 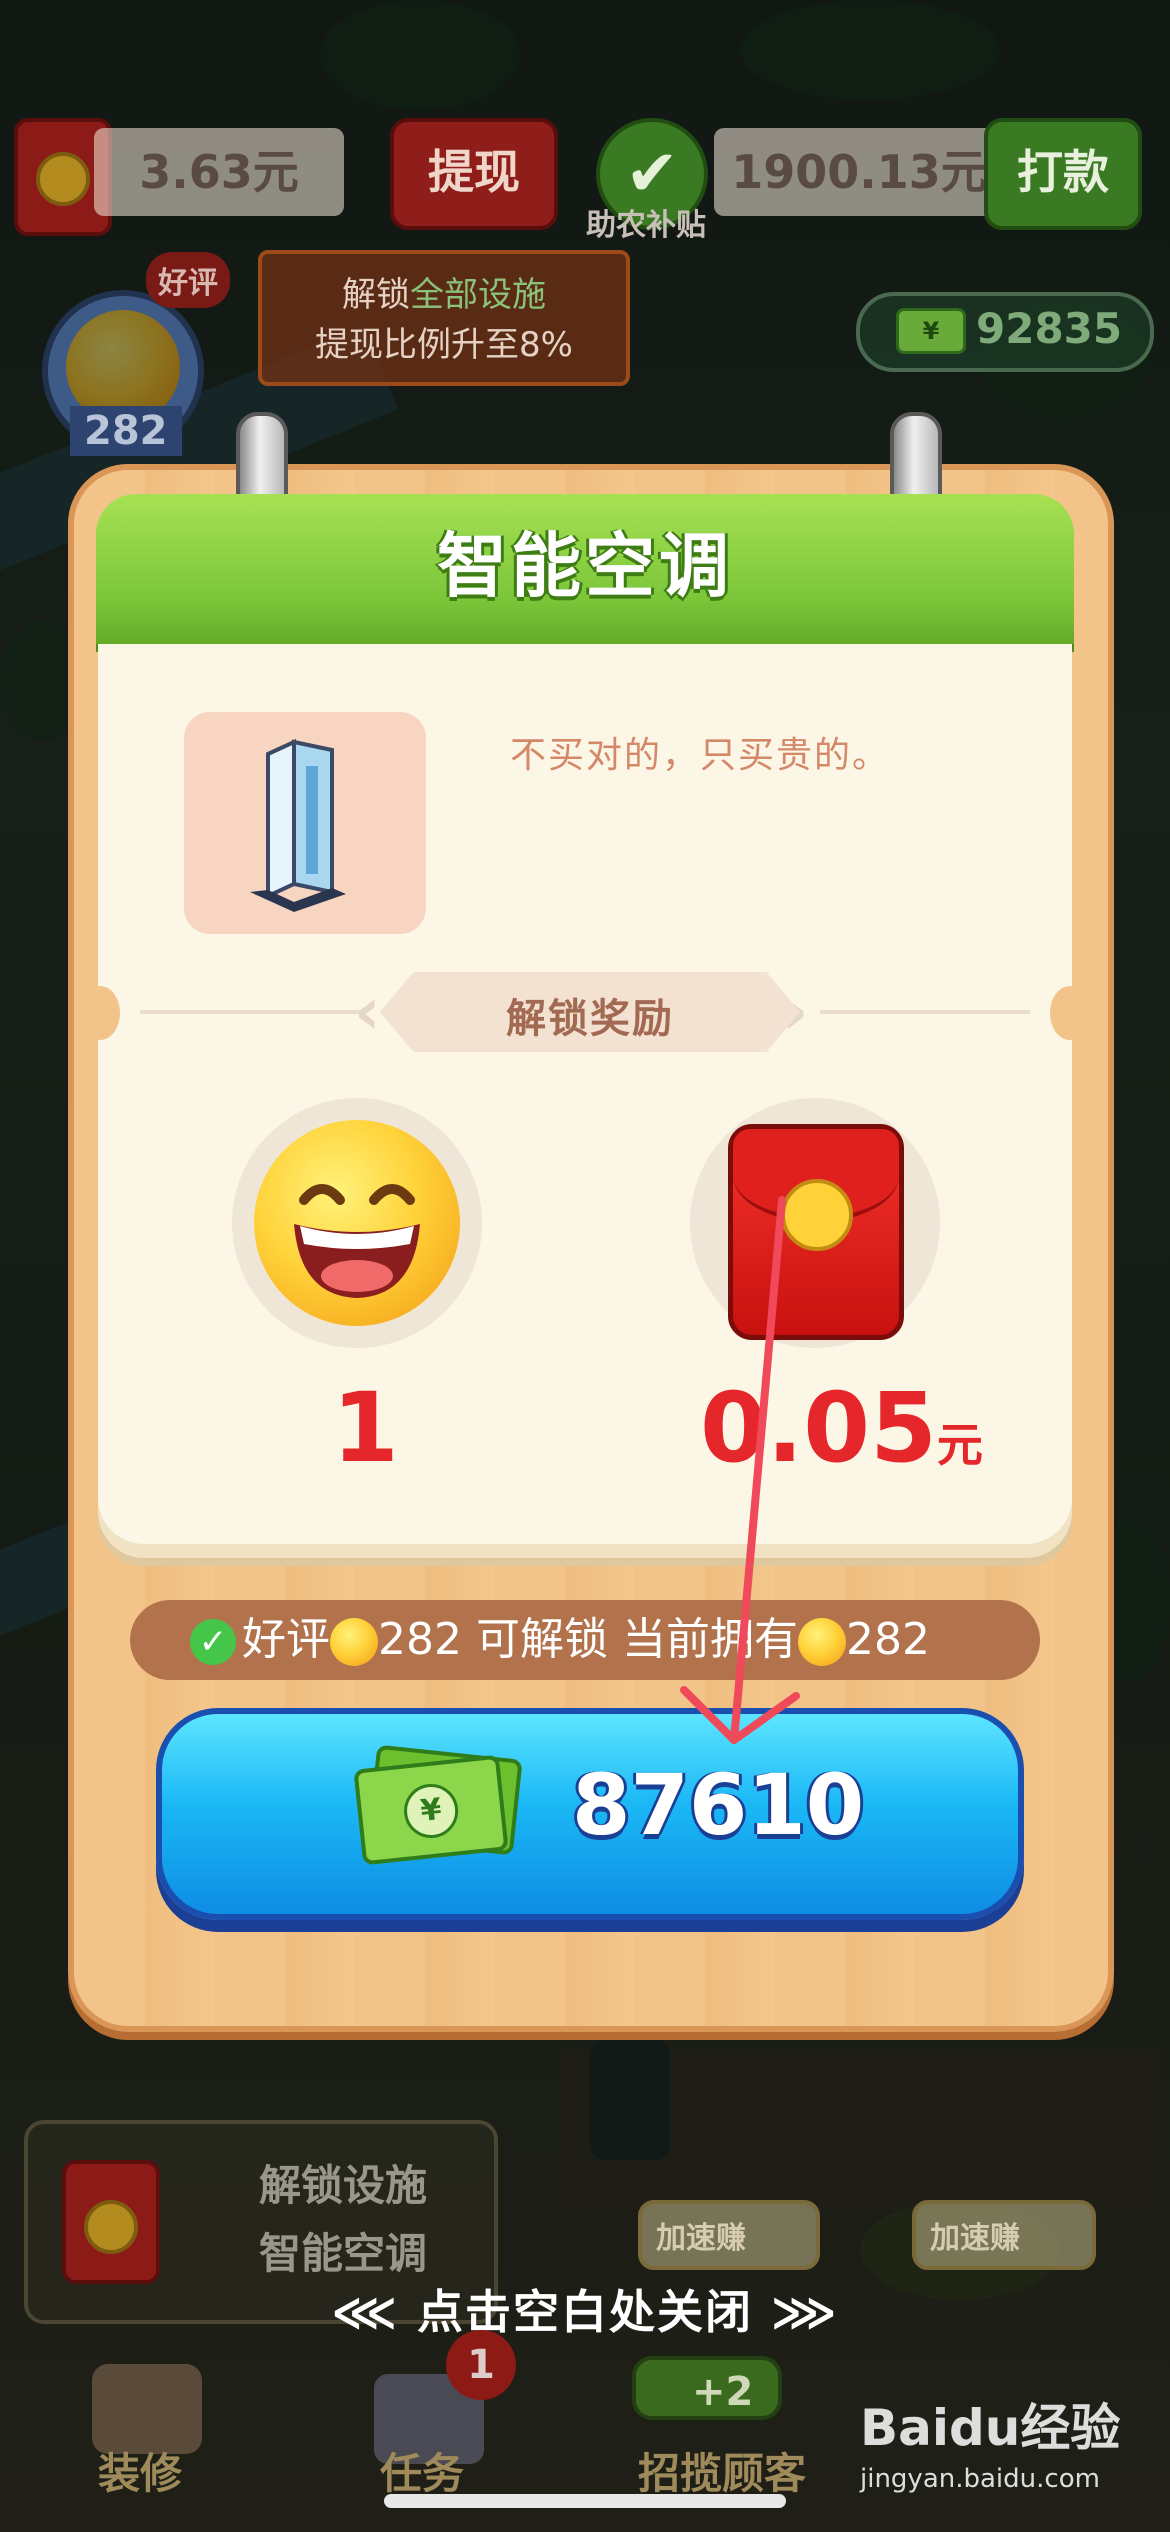 I want to click on speed-earn-button-1: 加速赚, so click(x=729, y=2235).